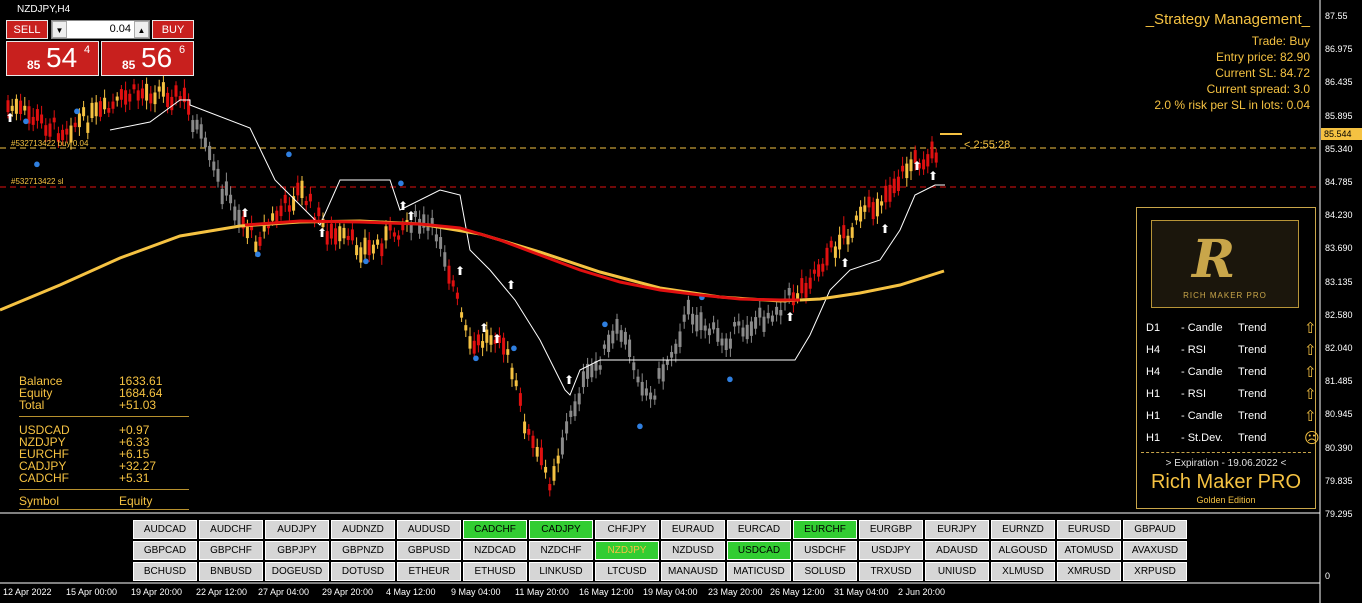 Image resolution: width=1362 pixels, height=603 pixels. What do you see at coordinates (1023, 529) in the screenshot?
I see `symbol-button-eurnzd: EURNZD` at bounding box center [1023, 529].